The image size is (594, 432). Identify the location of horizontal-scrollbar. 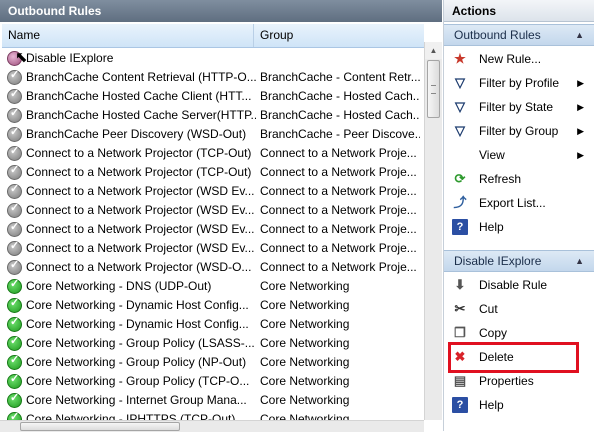
(212, 426).